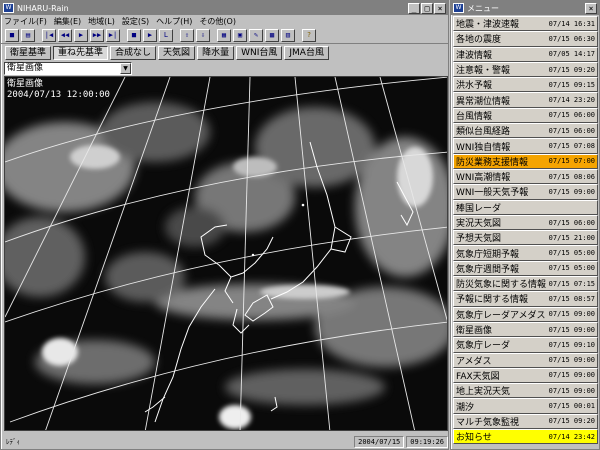 This screenshot has height=450, width=600. I want to click on menu-item-time: 07/15 06:00, so click(571, 130).